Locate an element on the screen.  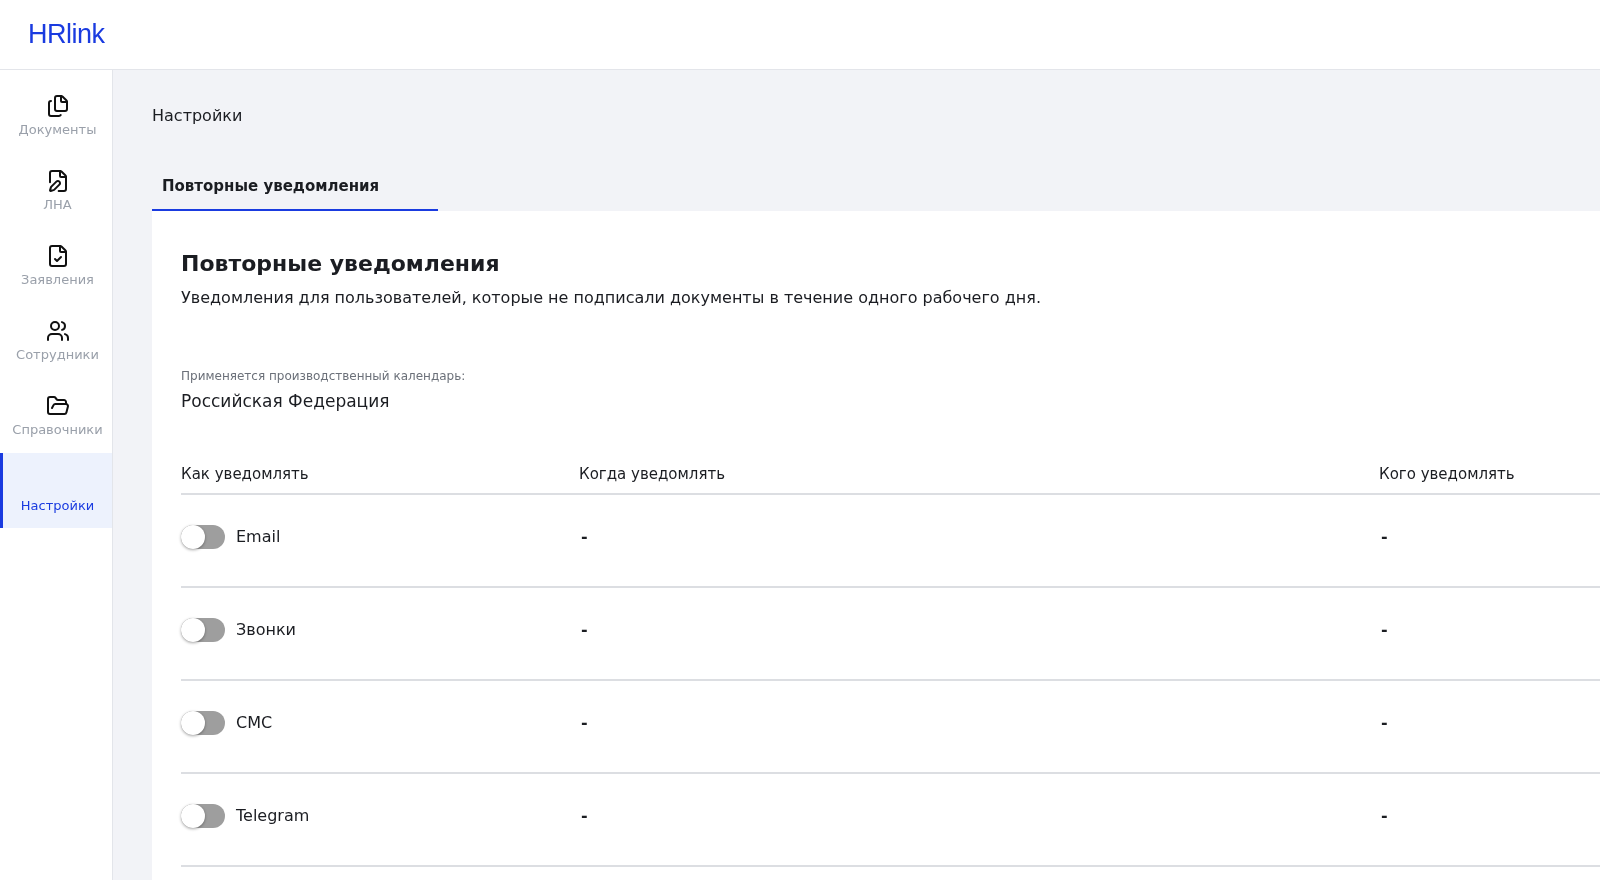
sidebar-item: Документы is located at coordinates (56, 115).